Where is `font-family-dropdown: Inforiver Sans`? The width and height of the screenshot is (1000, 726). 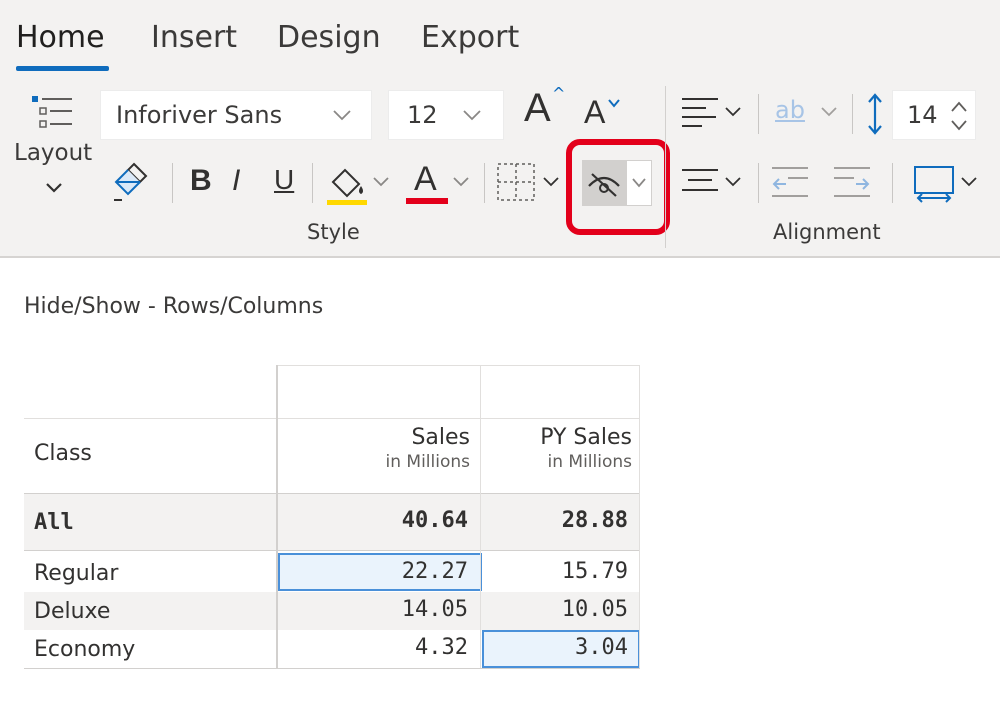
font-family-dropdown: Inforiver Sans is located at coordinates (236, 115).